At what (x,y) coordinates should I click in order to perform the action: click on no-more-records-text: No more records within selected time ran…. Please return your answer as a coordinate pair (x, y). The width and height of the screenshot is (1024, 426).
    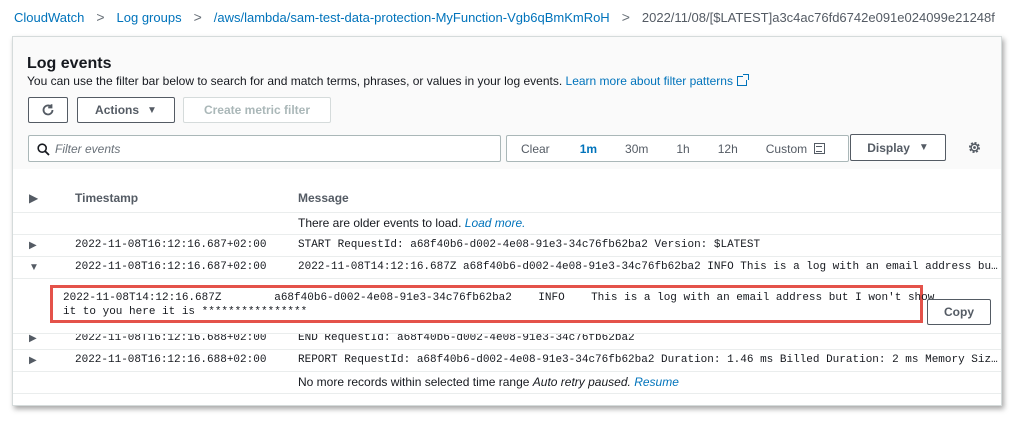
    Looking at the image, I should click on (414, 382).